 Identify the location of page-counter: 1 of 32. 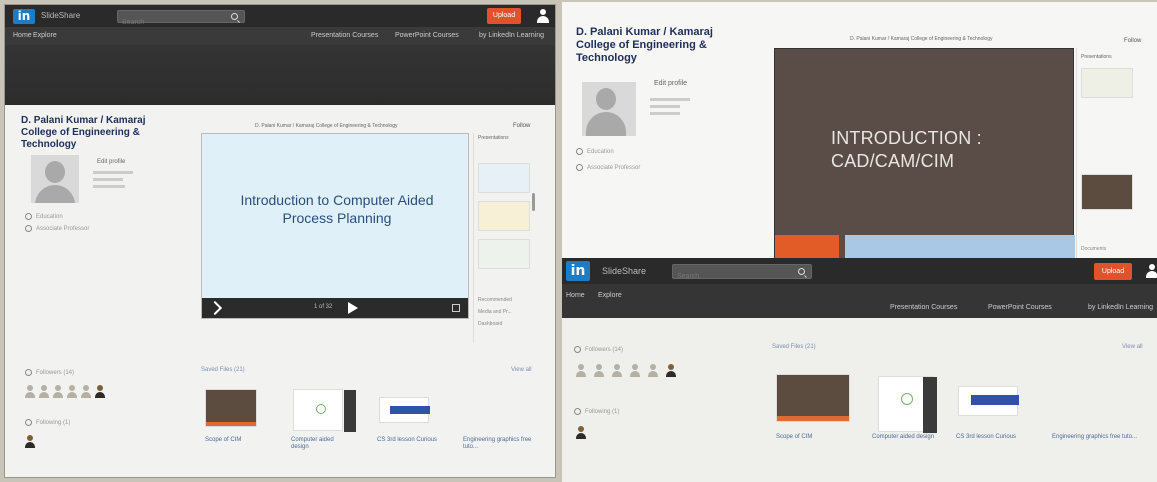
(323, 307).